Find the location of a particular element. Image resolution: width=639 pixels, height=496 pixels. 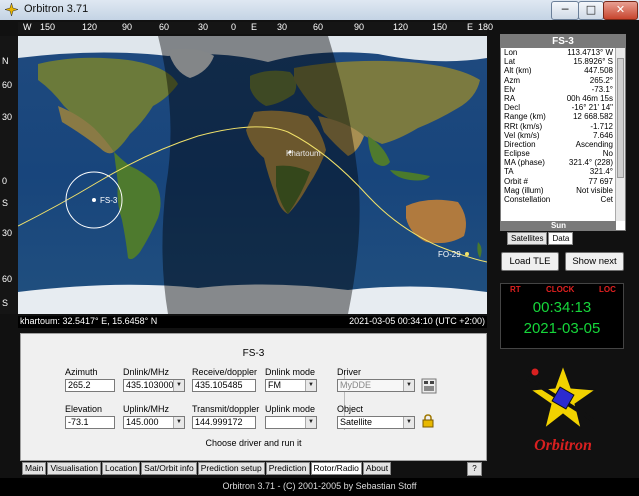

object-label: Object is located at coordinates (350, 409).